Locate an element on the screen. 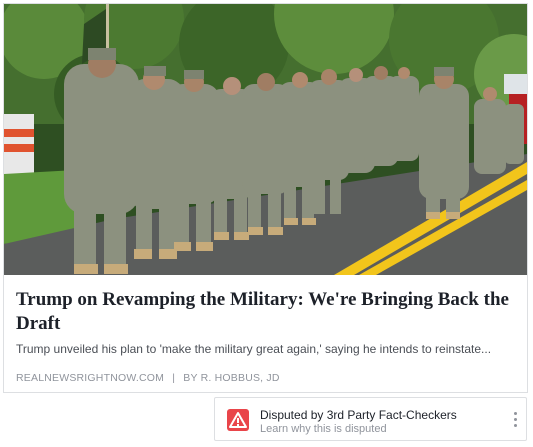 This screenshot has width=533, height=447. article-meta: REALNEWSRIGHTNOW.COM | BY R. HOBBUS, JD is located at coordinates (148, 378).